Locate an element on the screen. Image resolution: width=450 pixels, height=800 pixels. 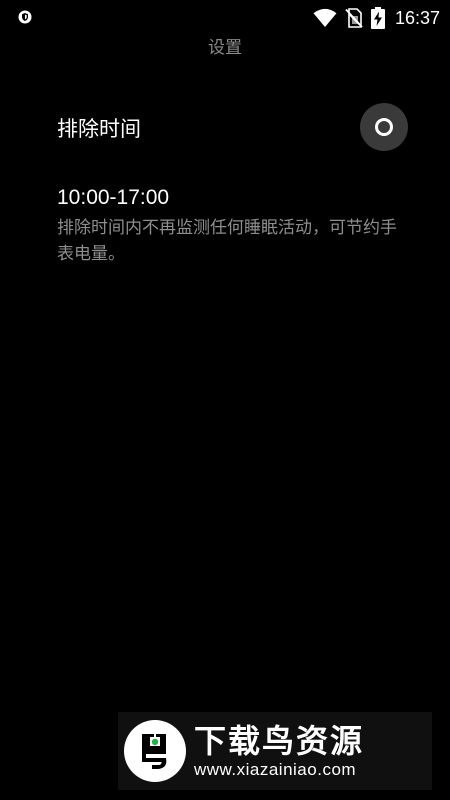
status-icons: 16:37 is located at coordinates (376, 18).